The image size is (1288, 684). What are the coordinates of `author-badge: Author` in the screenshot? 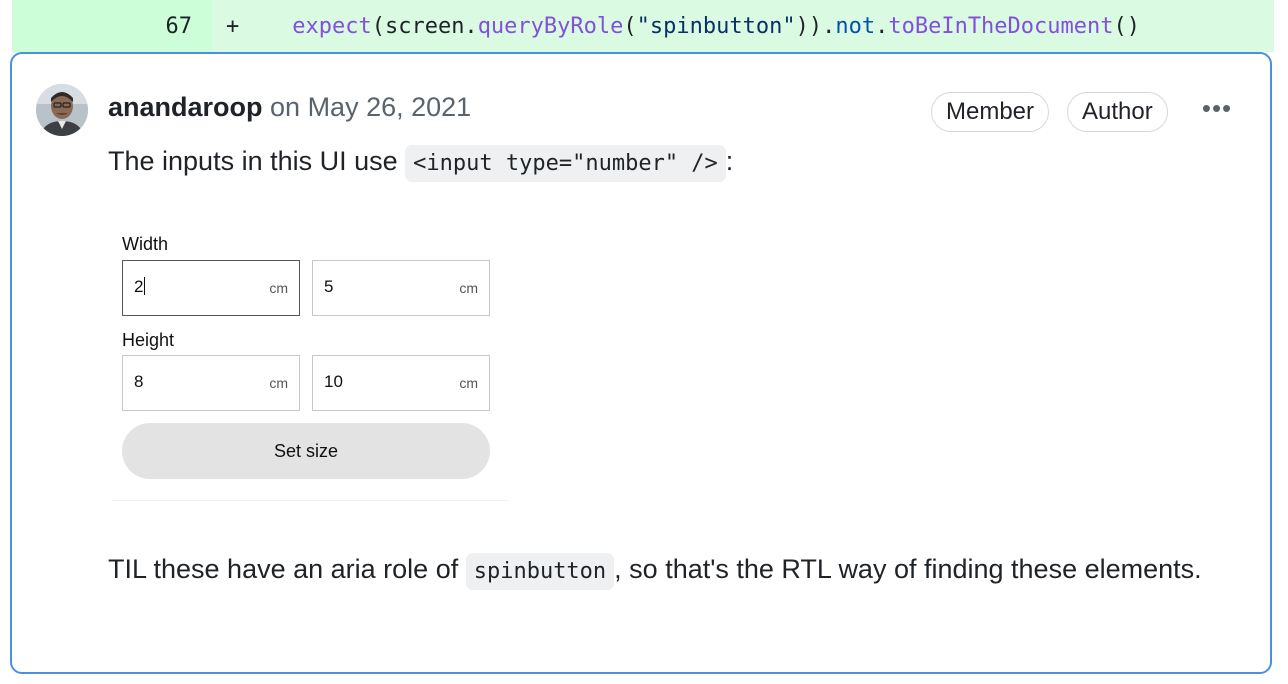 It's located at (1117, 112).